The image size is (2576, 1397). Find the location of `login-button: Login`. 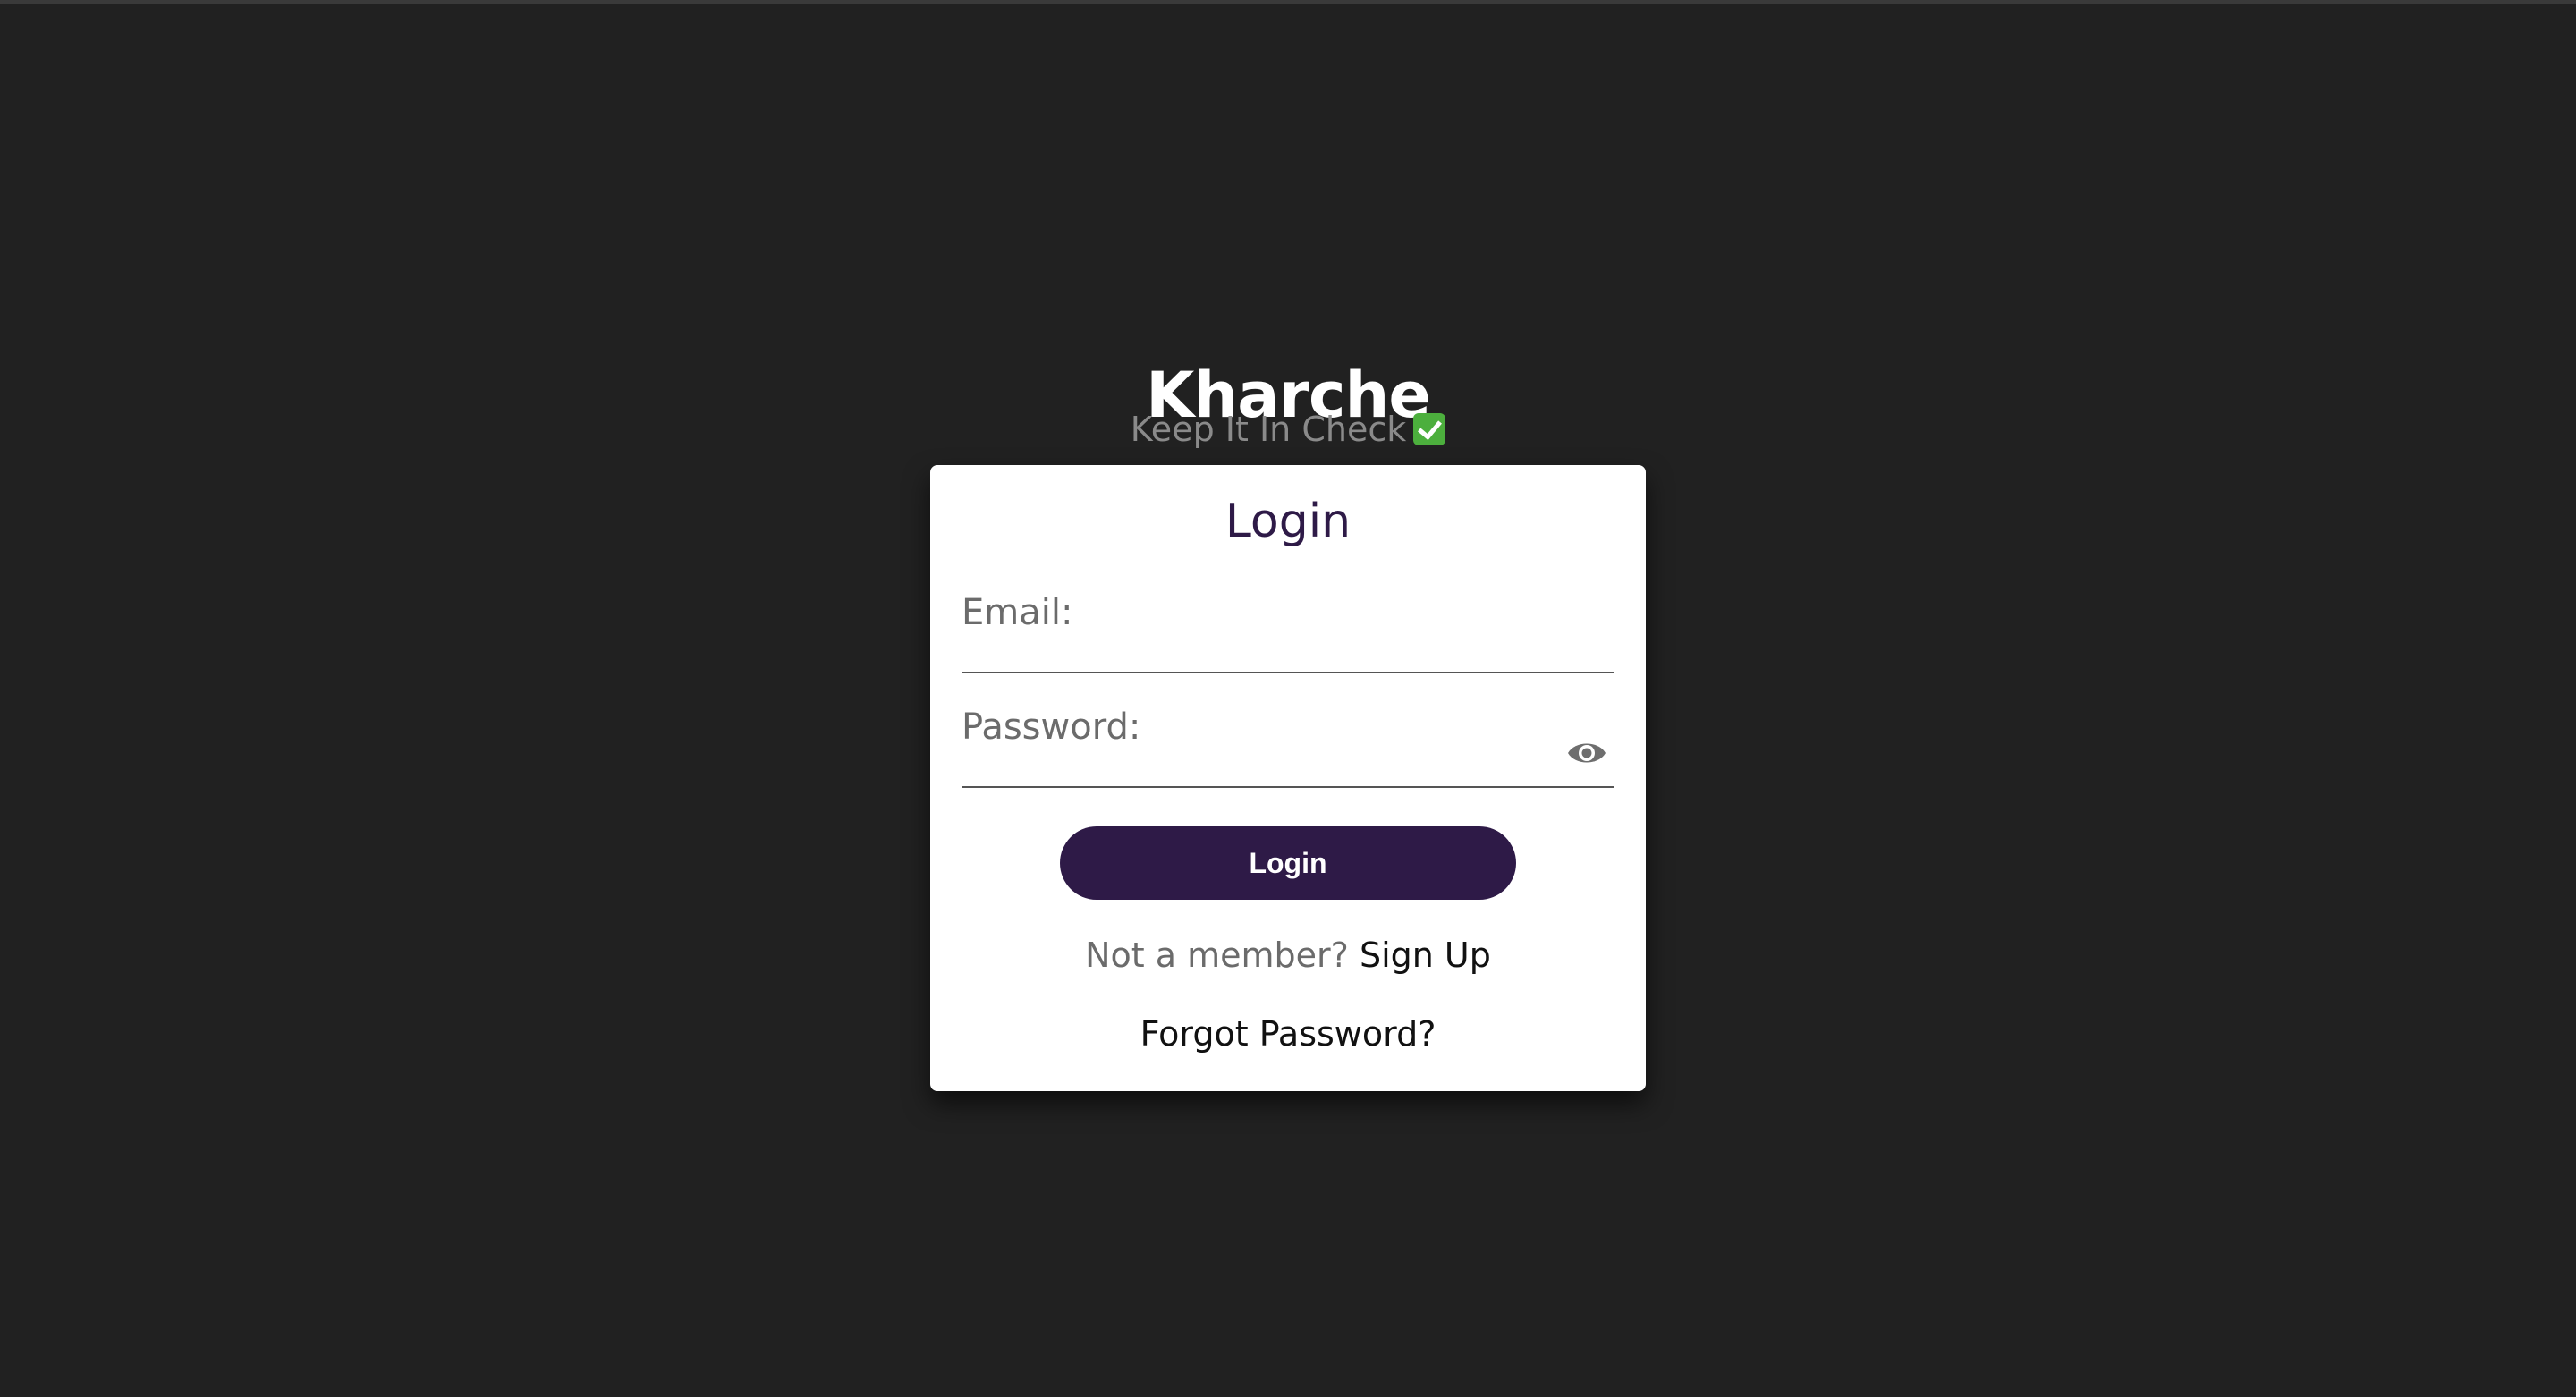

login-button: Login is located at coordinates (1288, 863).